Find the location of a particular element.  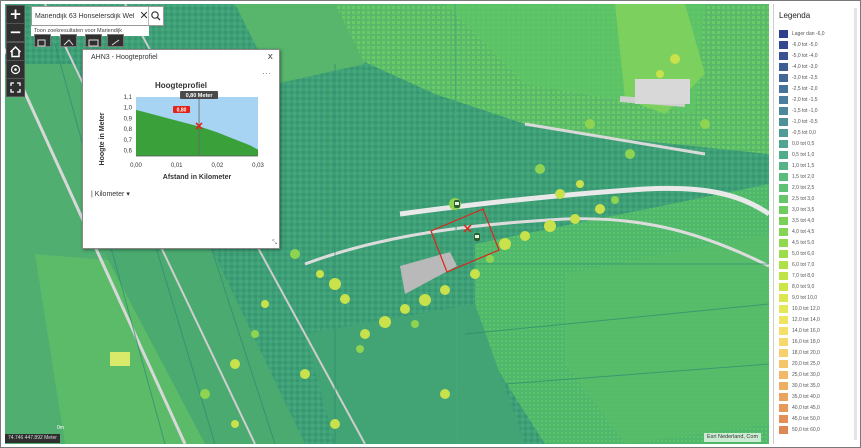

legend-label: -2,5 tot -2,0 is located at coordinates (805, 89).